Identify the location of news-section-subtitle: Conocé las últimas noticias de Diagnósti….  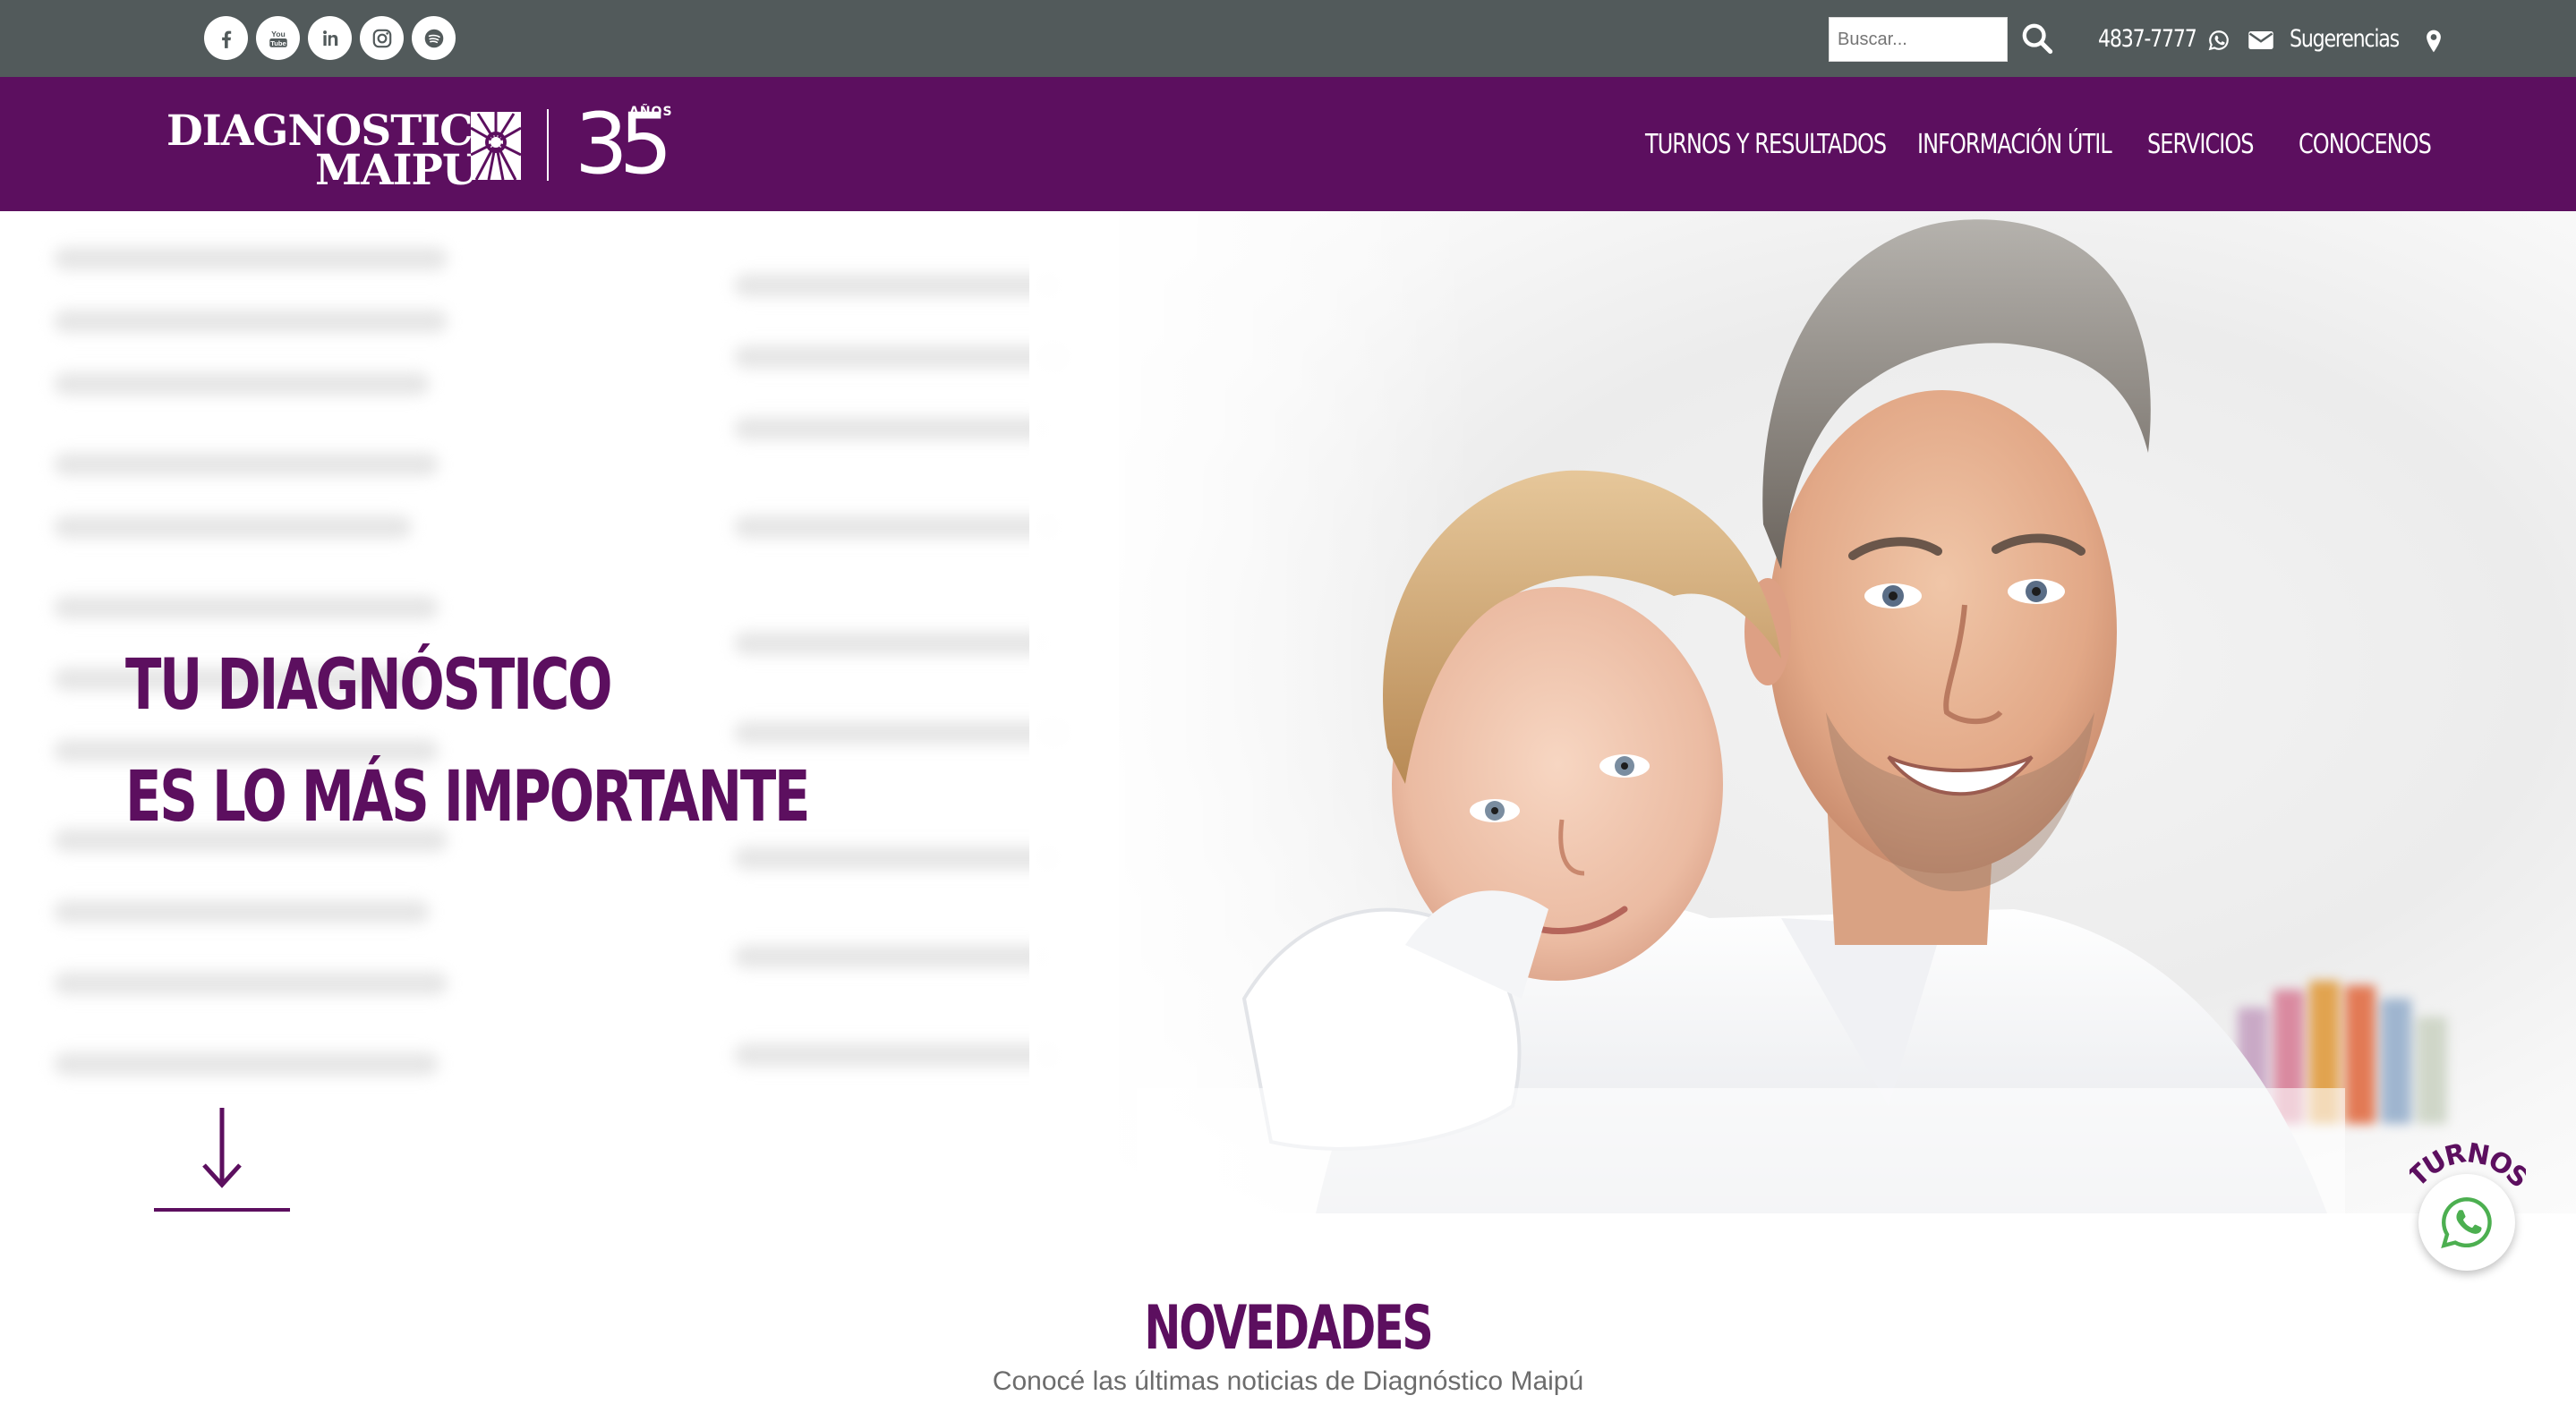
(1288, 1381).